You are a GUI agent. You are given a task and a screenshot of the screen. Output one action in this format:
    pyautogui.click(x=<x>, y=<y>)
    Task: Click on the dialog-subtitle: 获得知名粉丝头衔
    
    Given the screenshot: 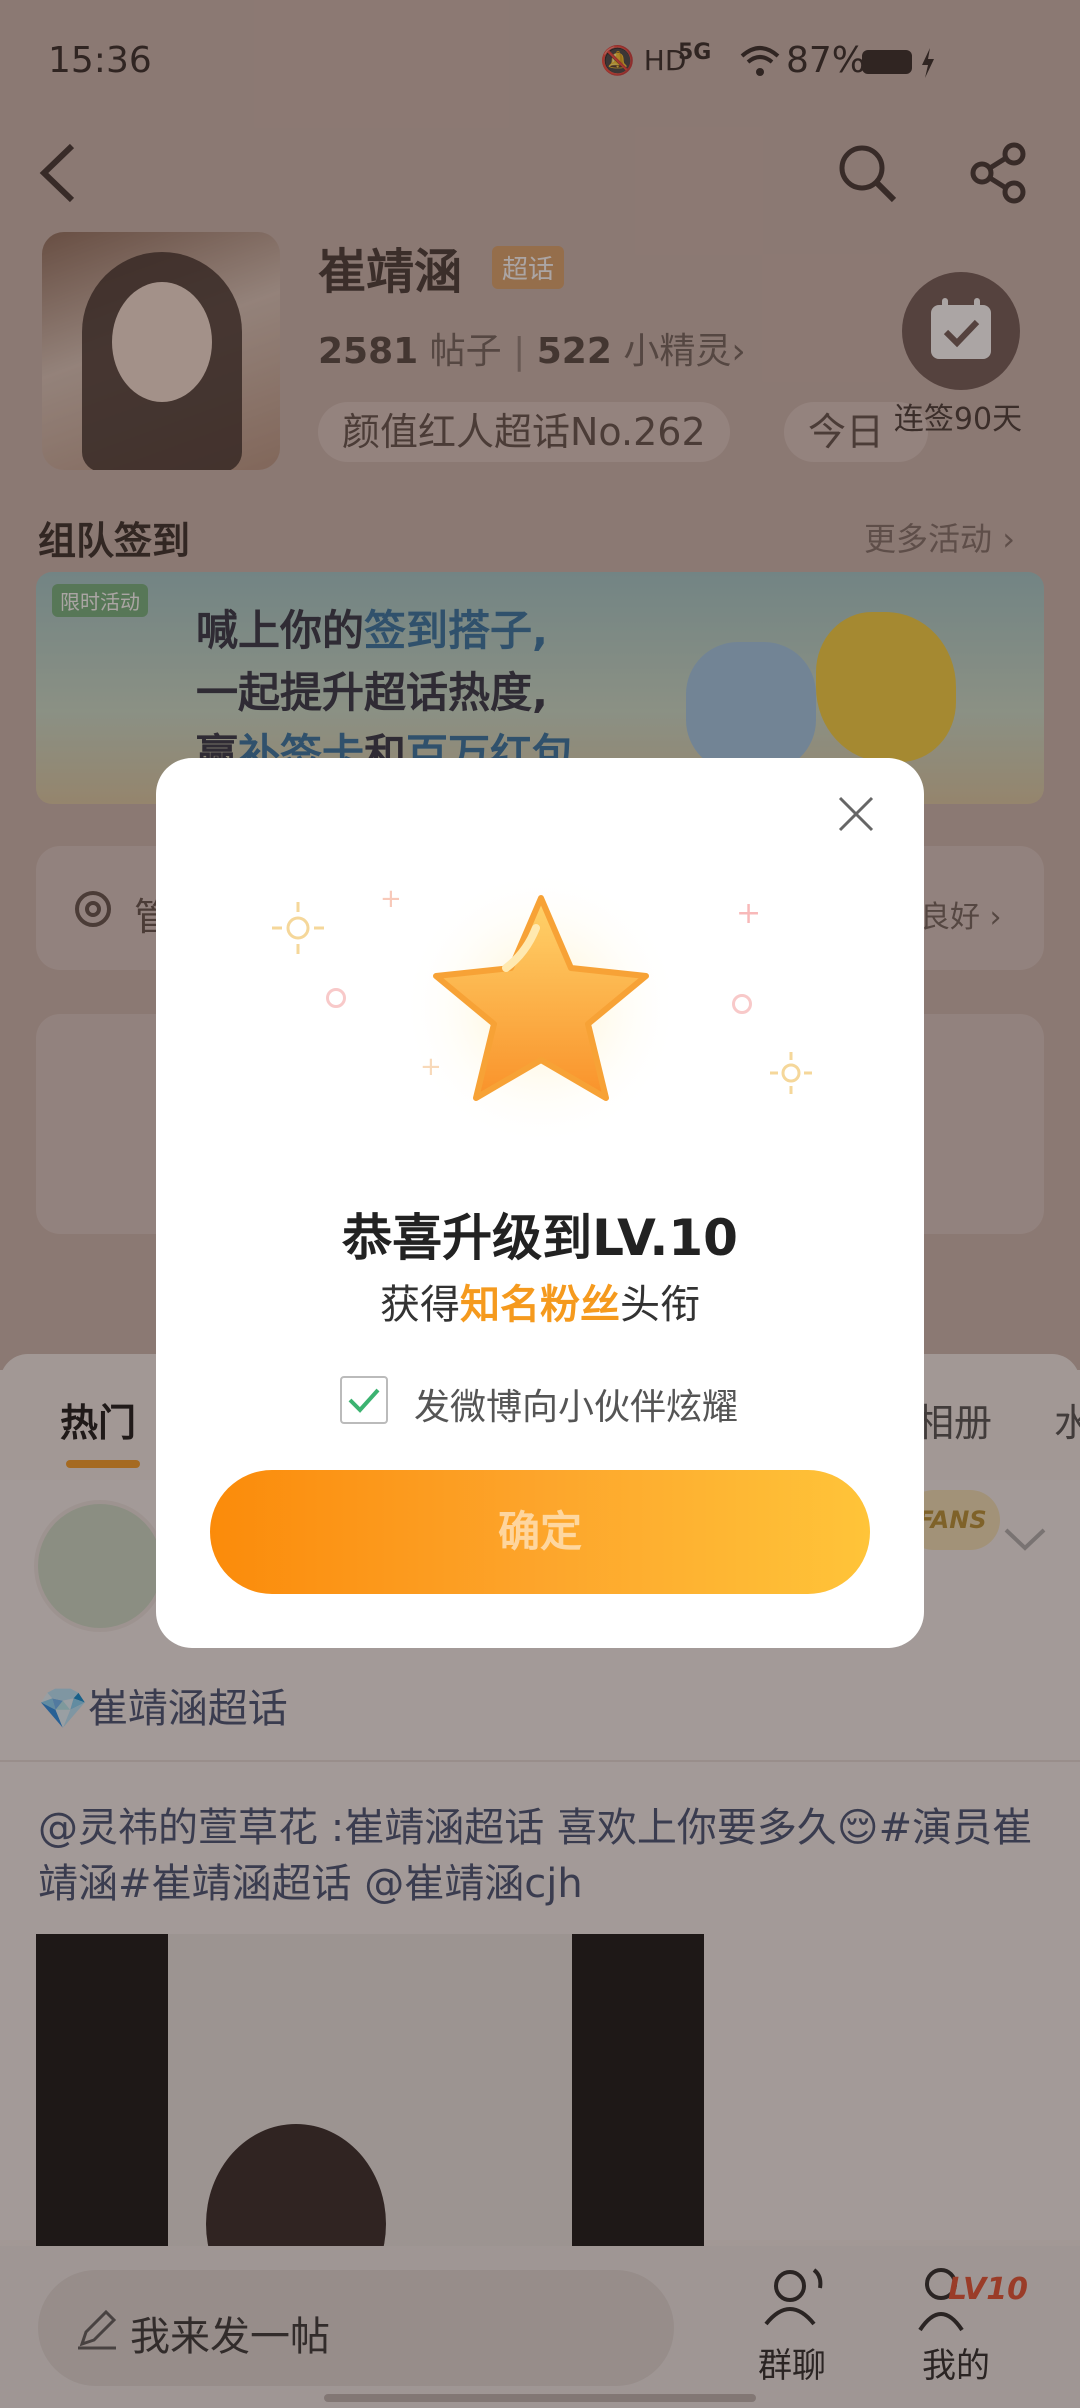 What is the action you would take?
    pyautogui.click(x=540, y=1305)
    